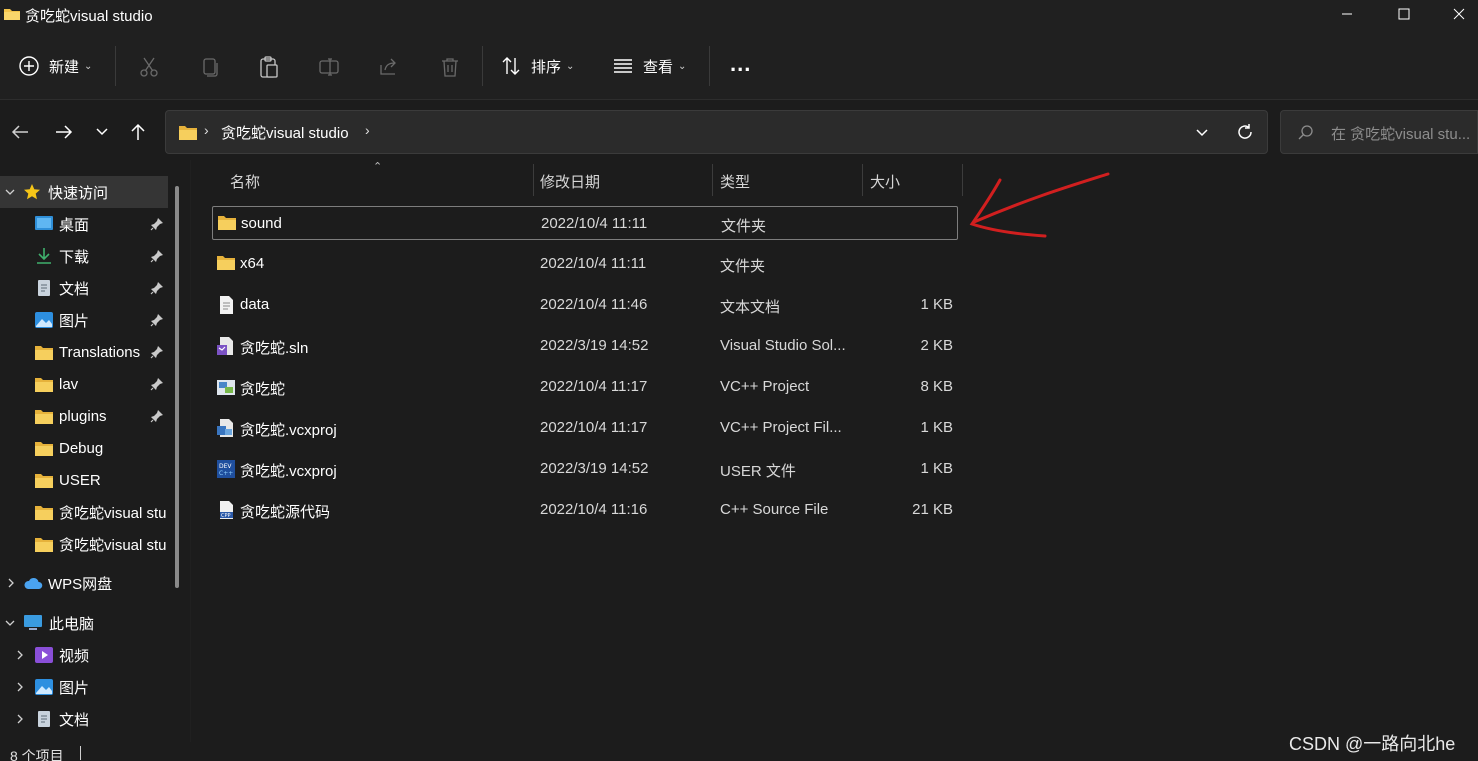 Image resolution: width=1478 pixels, height=761 pixels. What do you see at coordinates (84, 288) in the screenshot?
I see `sidebar-item-quick-2: 文档` at bounding box center [84, 288].